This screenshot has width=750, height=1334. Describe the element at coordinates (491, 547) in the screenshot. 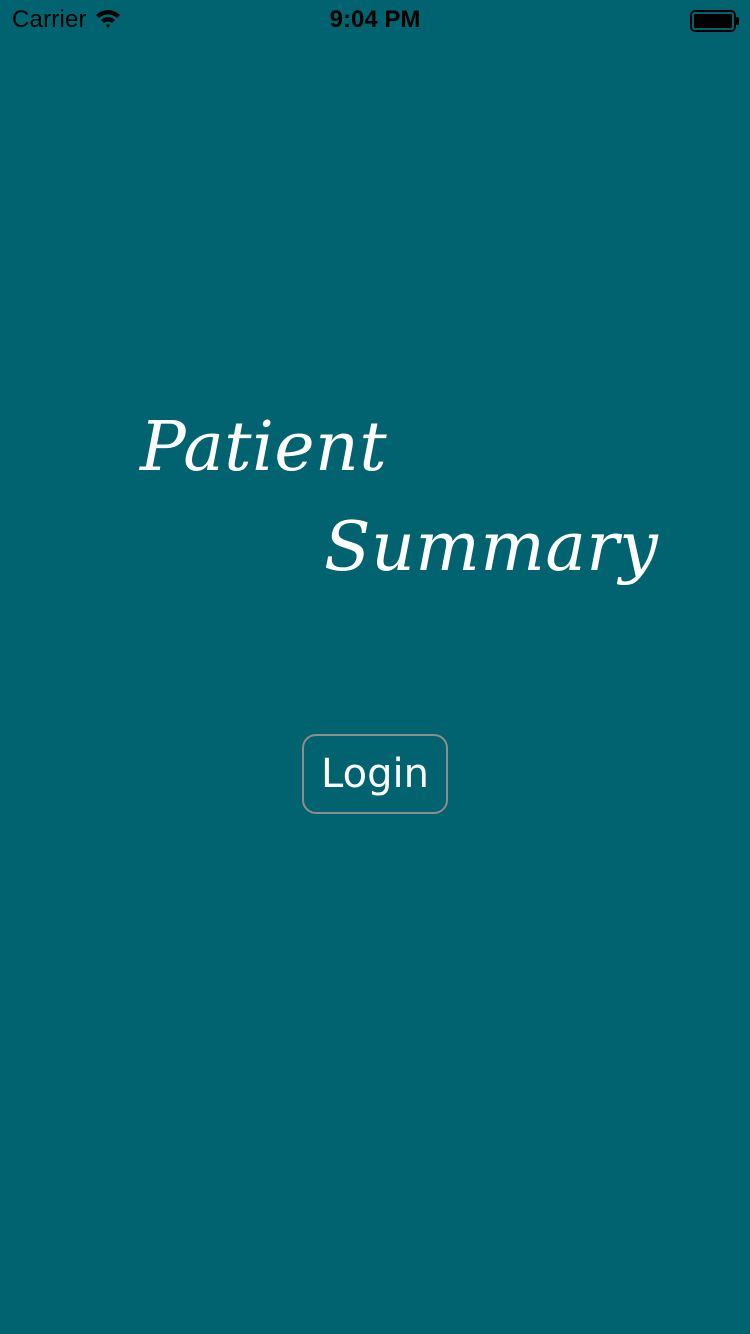

I see `app-title-line-2: Summary` at that location.